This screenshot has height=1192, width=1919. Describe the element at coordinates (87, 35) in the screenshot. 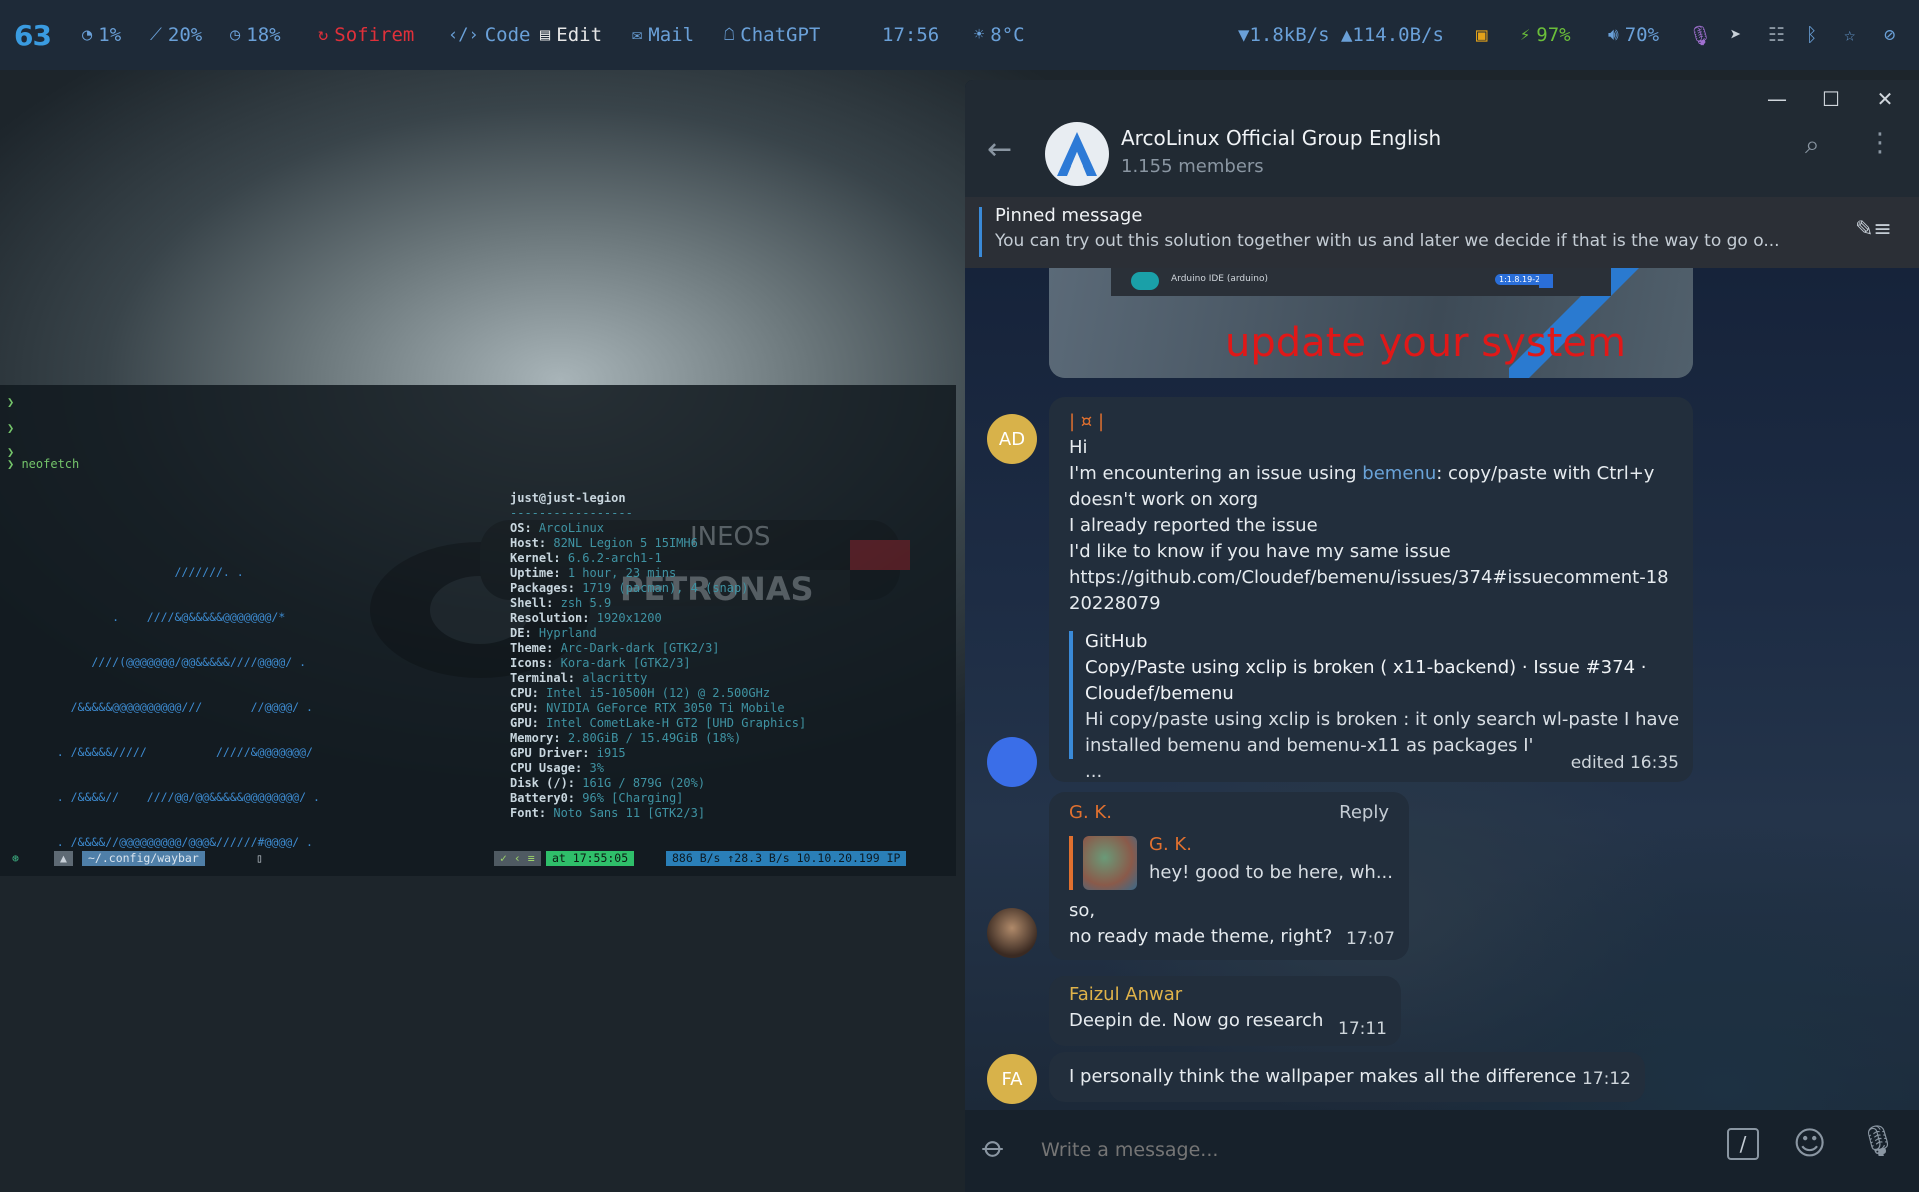

I see `gauge-icon: ◔` at that location.